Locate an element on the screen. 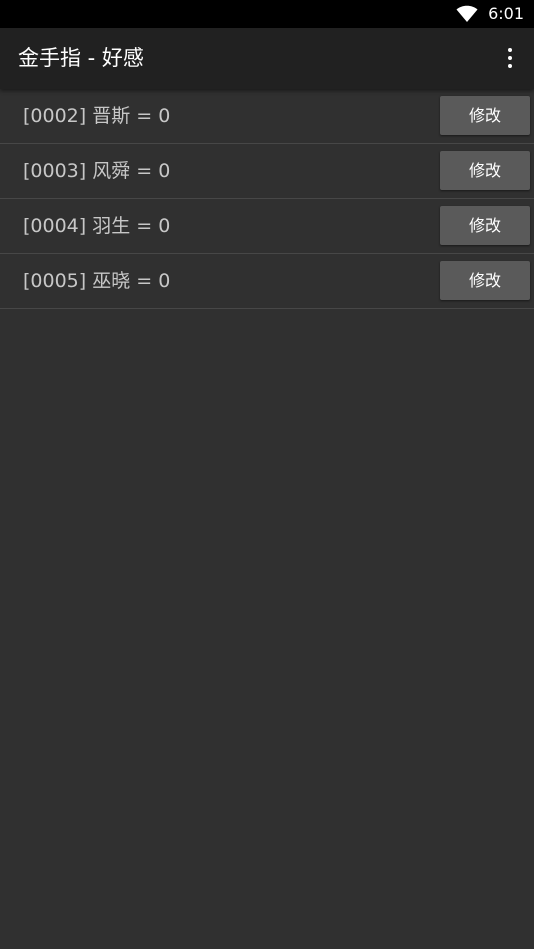  status-time: 6:01 is located at coordinates (506, 13).